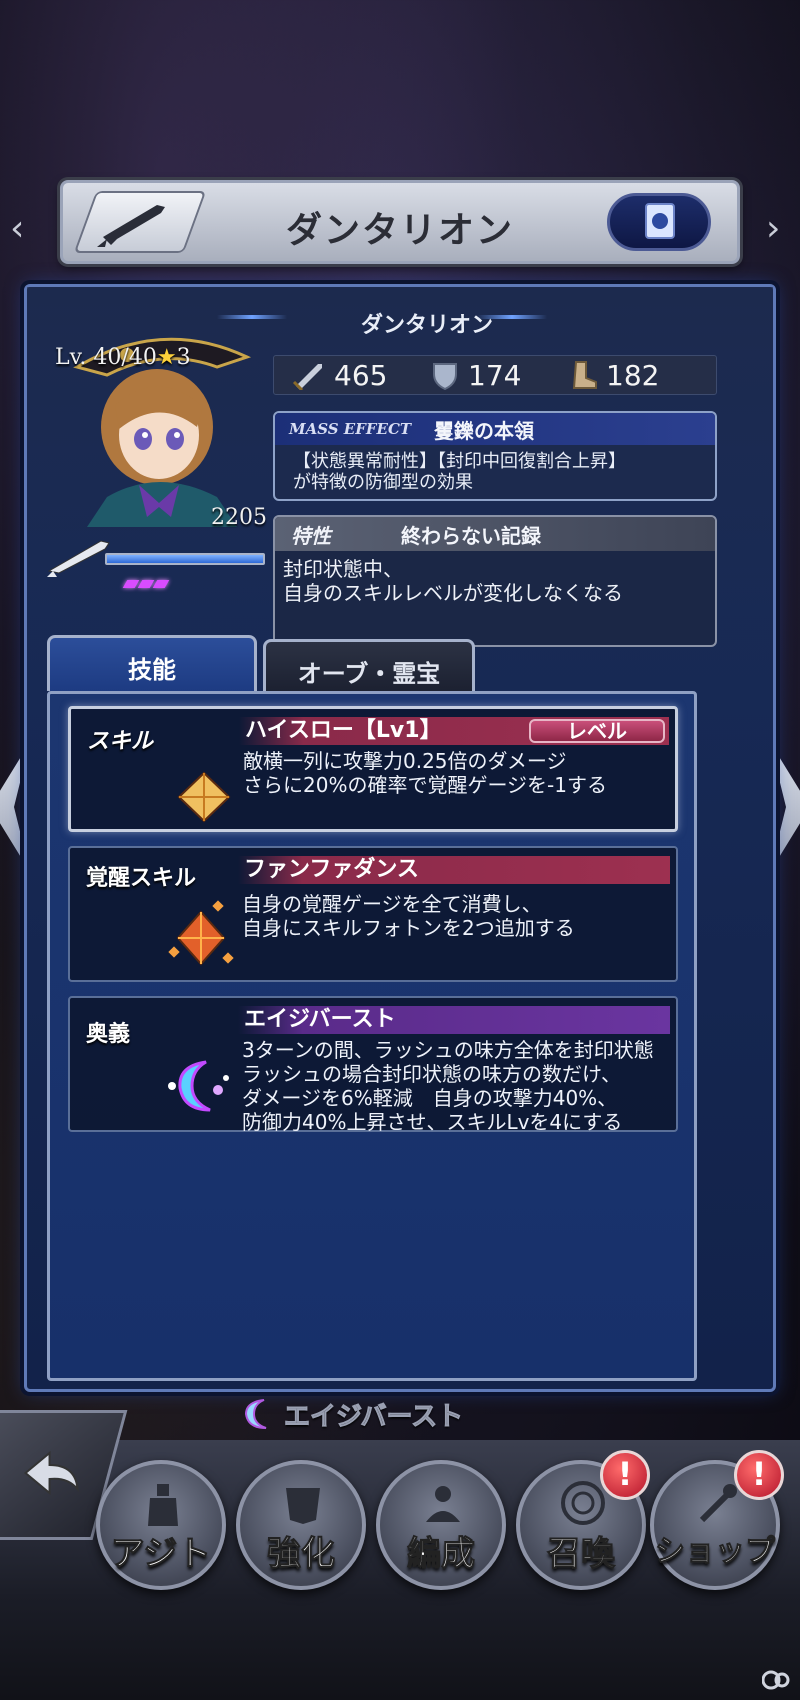  Describe the element at coordinates (369, 665) in the screenshot. I see `tab-orb: オーブ・霊宝` at that location.